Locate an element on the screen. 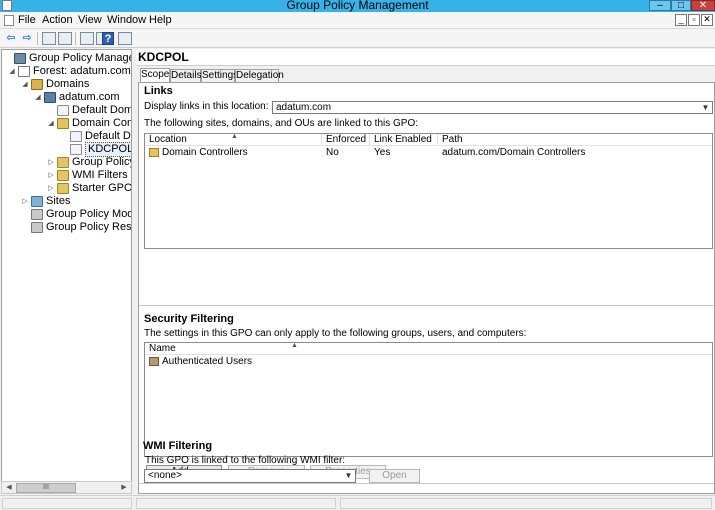  help-icon: ? is located at coordinates (108, 38).